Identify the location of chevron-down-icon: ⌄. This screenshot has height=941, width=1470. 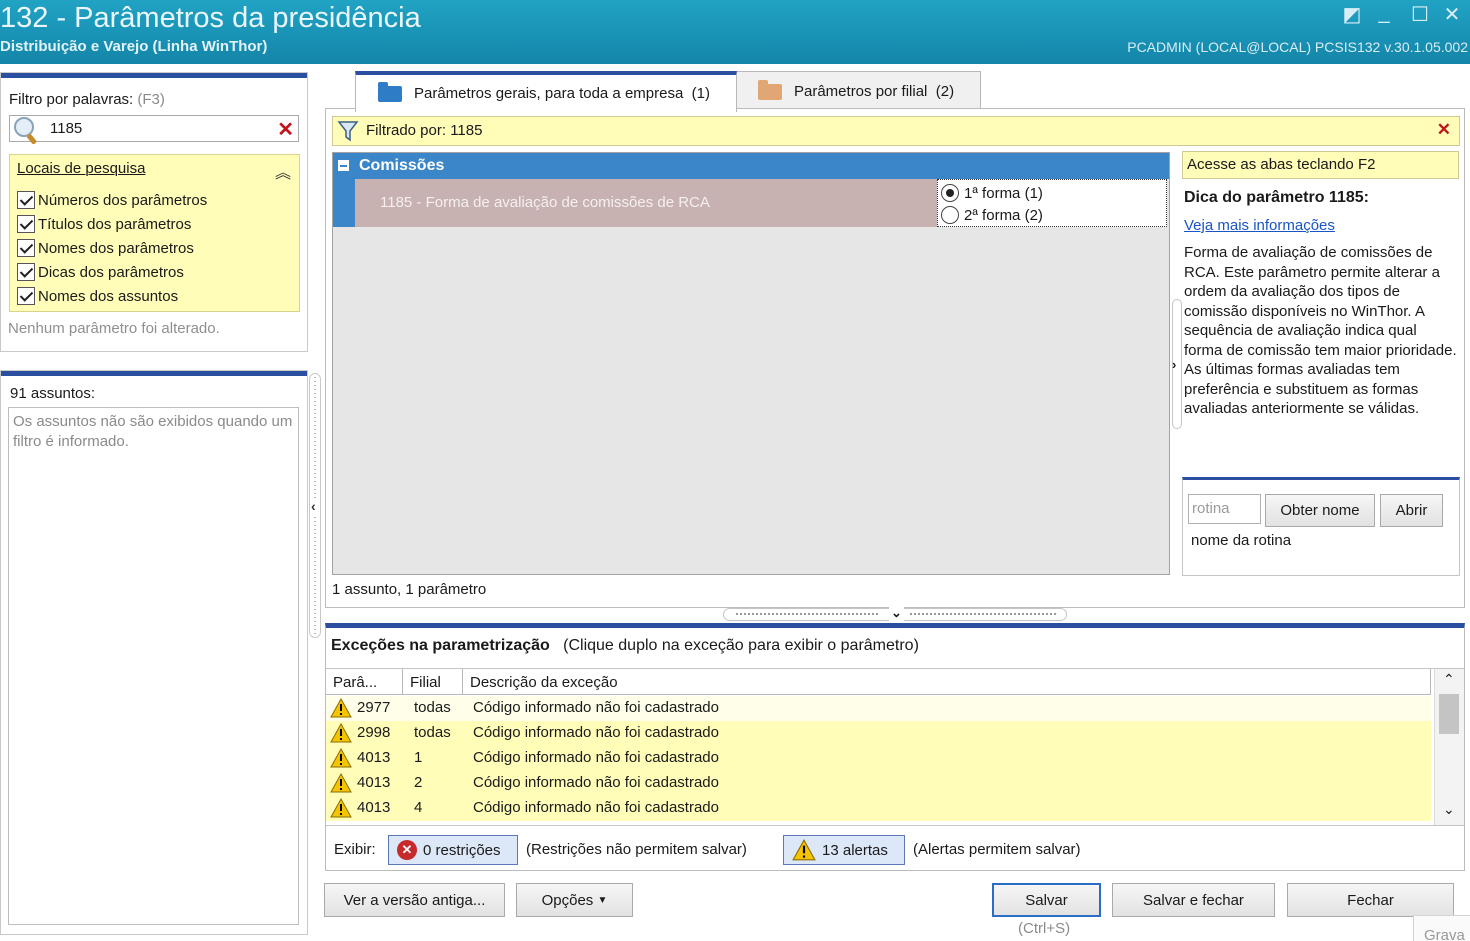
(896, 613).